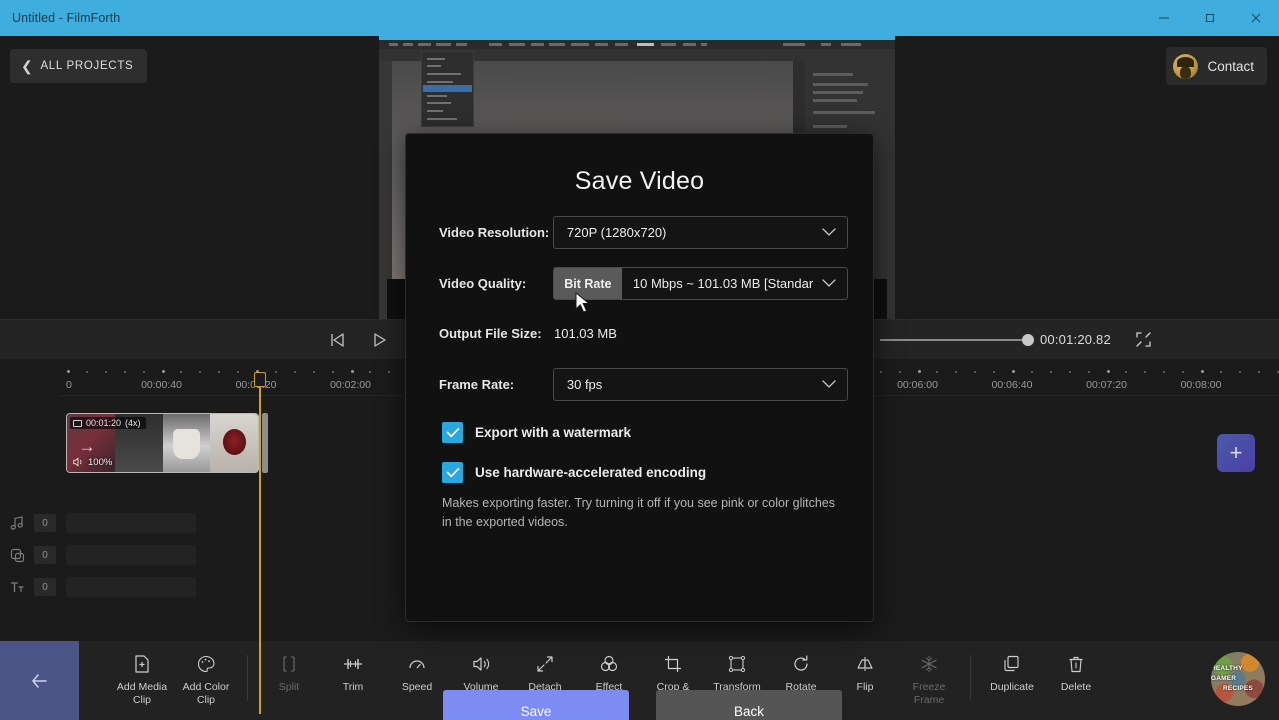  I want to click on tool-speed: Speed, so click(417, 667).